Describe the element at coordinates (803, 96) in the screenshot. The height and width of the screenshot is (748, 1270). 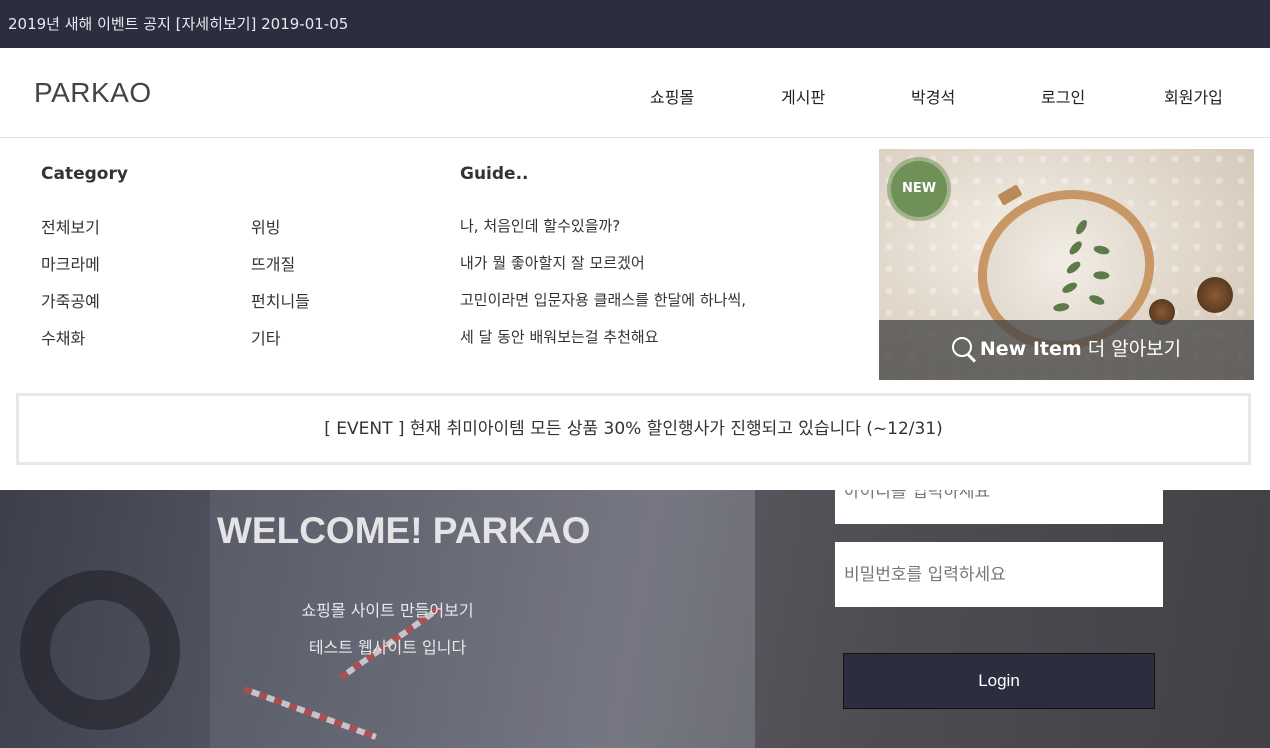
I see `nav-board: 게시판` at that location.